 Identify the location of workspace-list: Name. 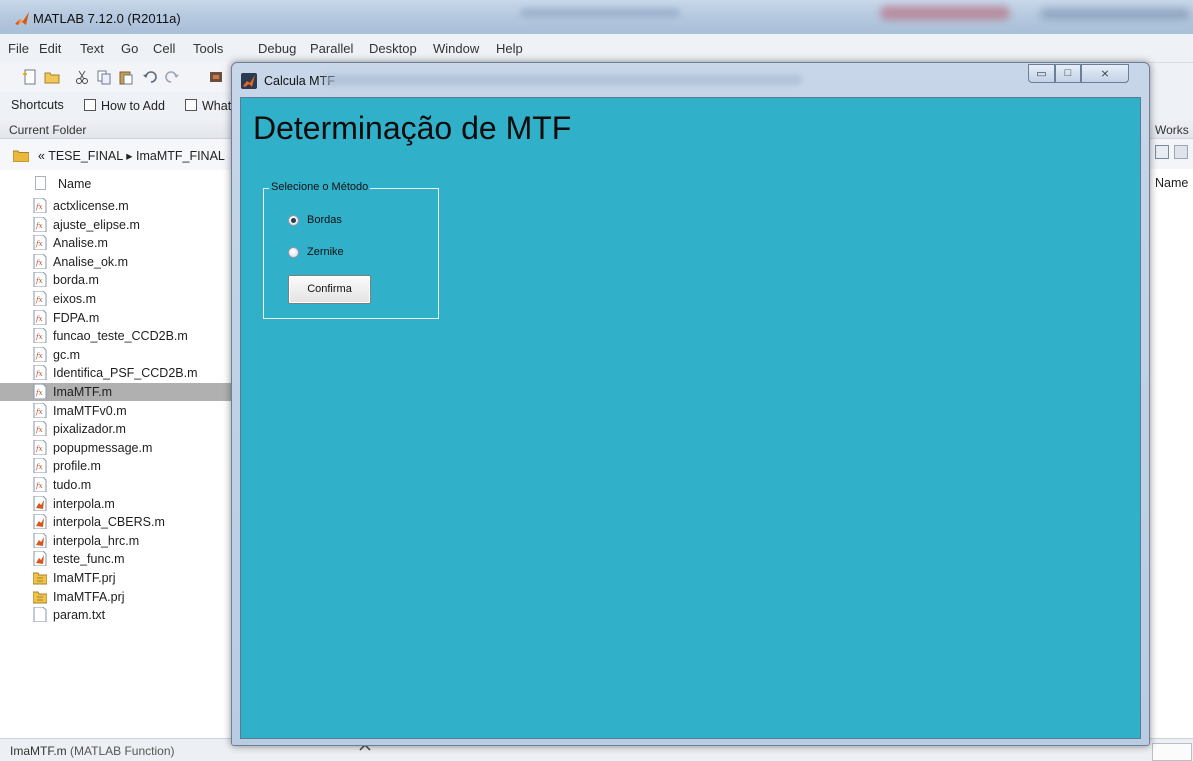
(1171, 453).